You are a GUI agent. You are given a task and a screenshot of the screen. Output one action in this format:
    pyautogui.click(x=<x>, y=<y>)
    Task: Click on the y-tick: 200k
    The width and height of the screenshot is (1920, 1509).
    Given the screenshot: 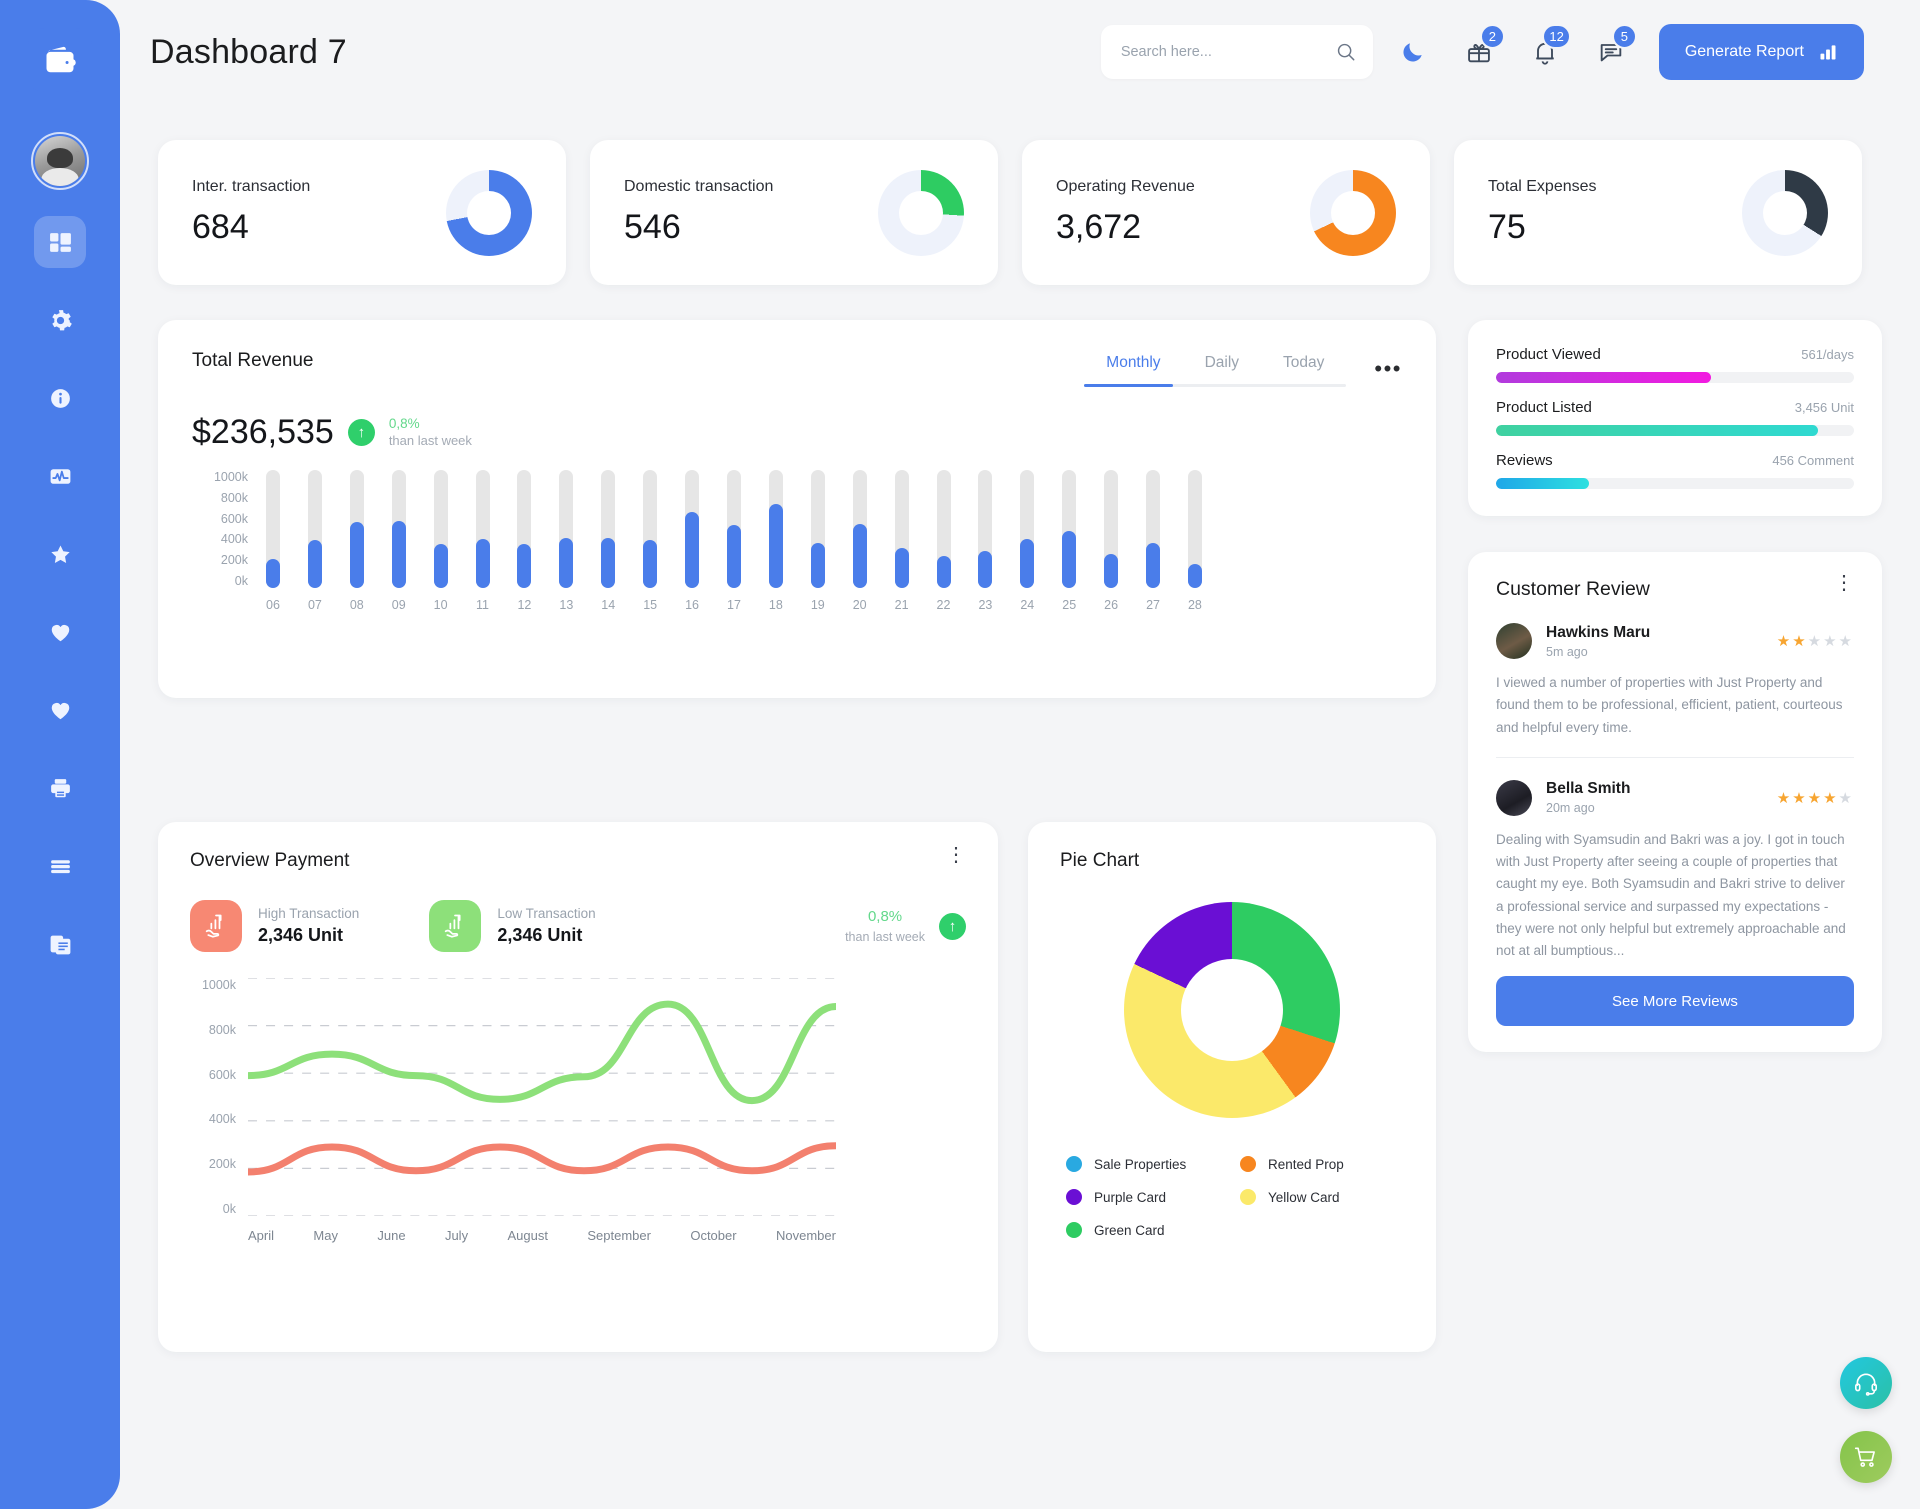 What is the action you would take?
    pyautogui.click(x=222, y=1164)
    